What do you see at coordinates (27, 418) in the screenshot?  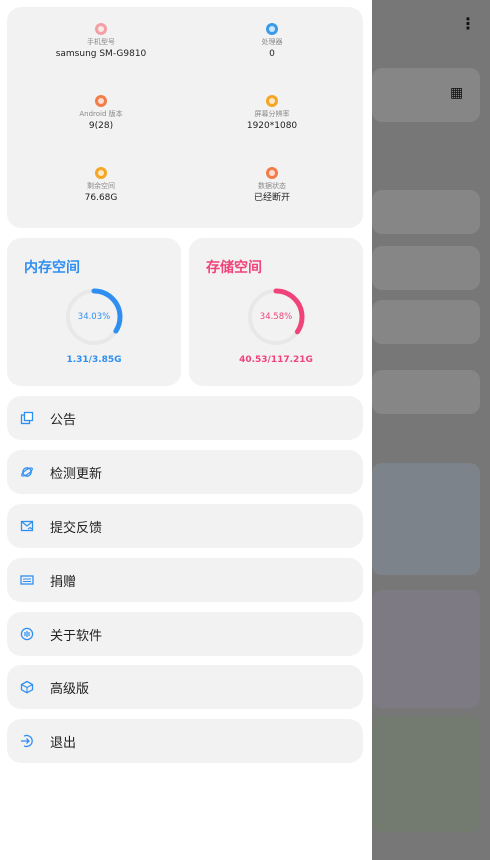 I see `announcement-icon` at bounding box center [27, 418].